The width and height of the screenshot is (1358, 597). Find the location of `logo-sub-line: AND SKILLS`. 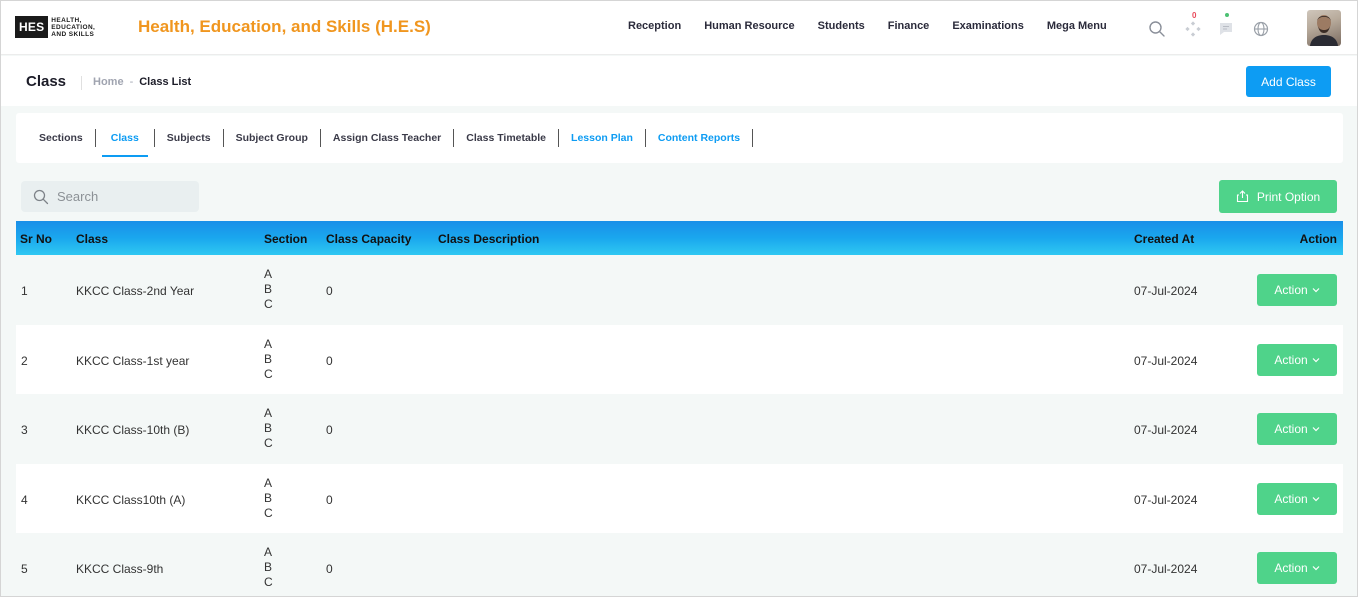

logo-sub-line: AND SKILLS is located at coordinates (73, 34).